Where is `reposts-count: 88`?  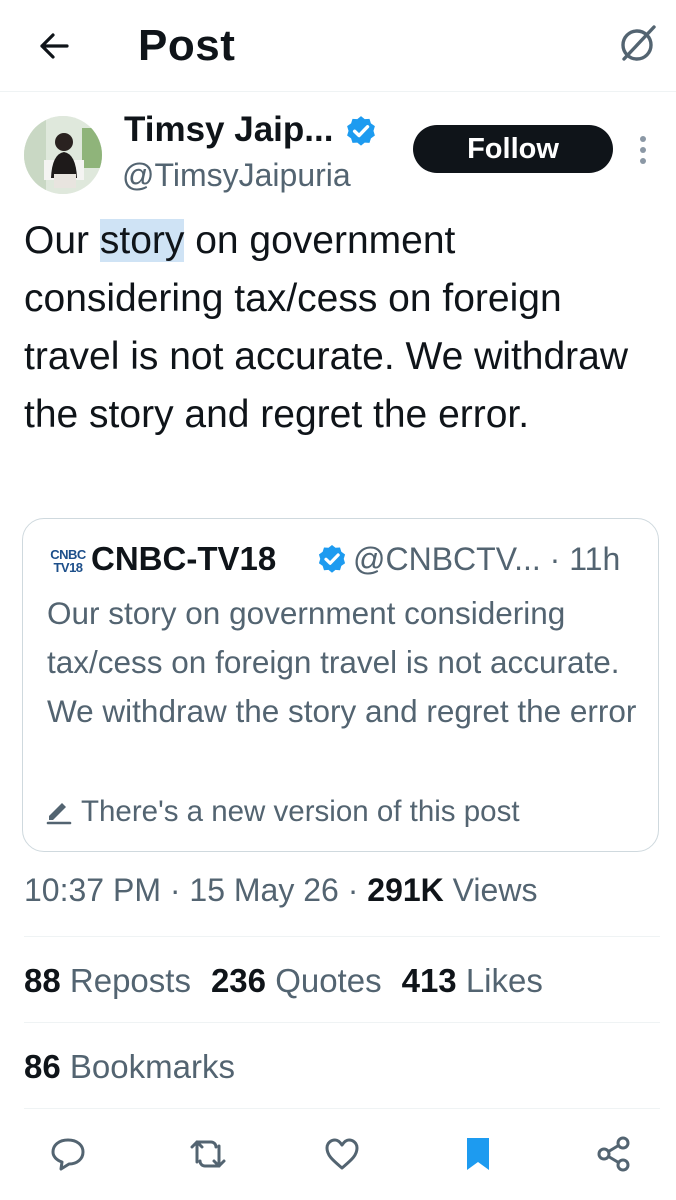 reposts-count: 88 is located at coordinates (42, 980).